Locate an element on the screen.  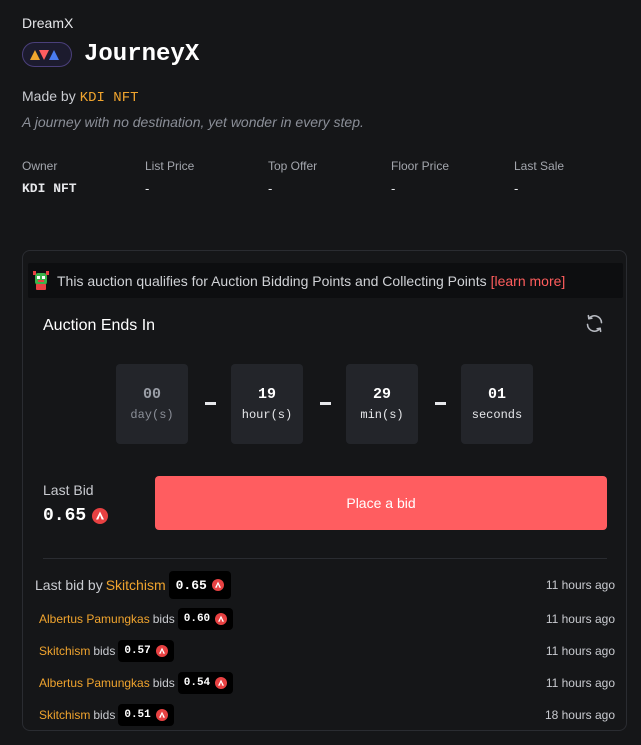
stat-label: Owner is located at coordinates (40, 166).